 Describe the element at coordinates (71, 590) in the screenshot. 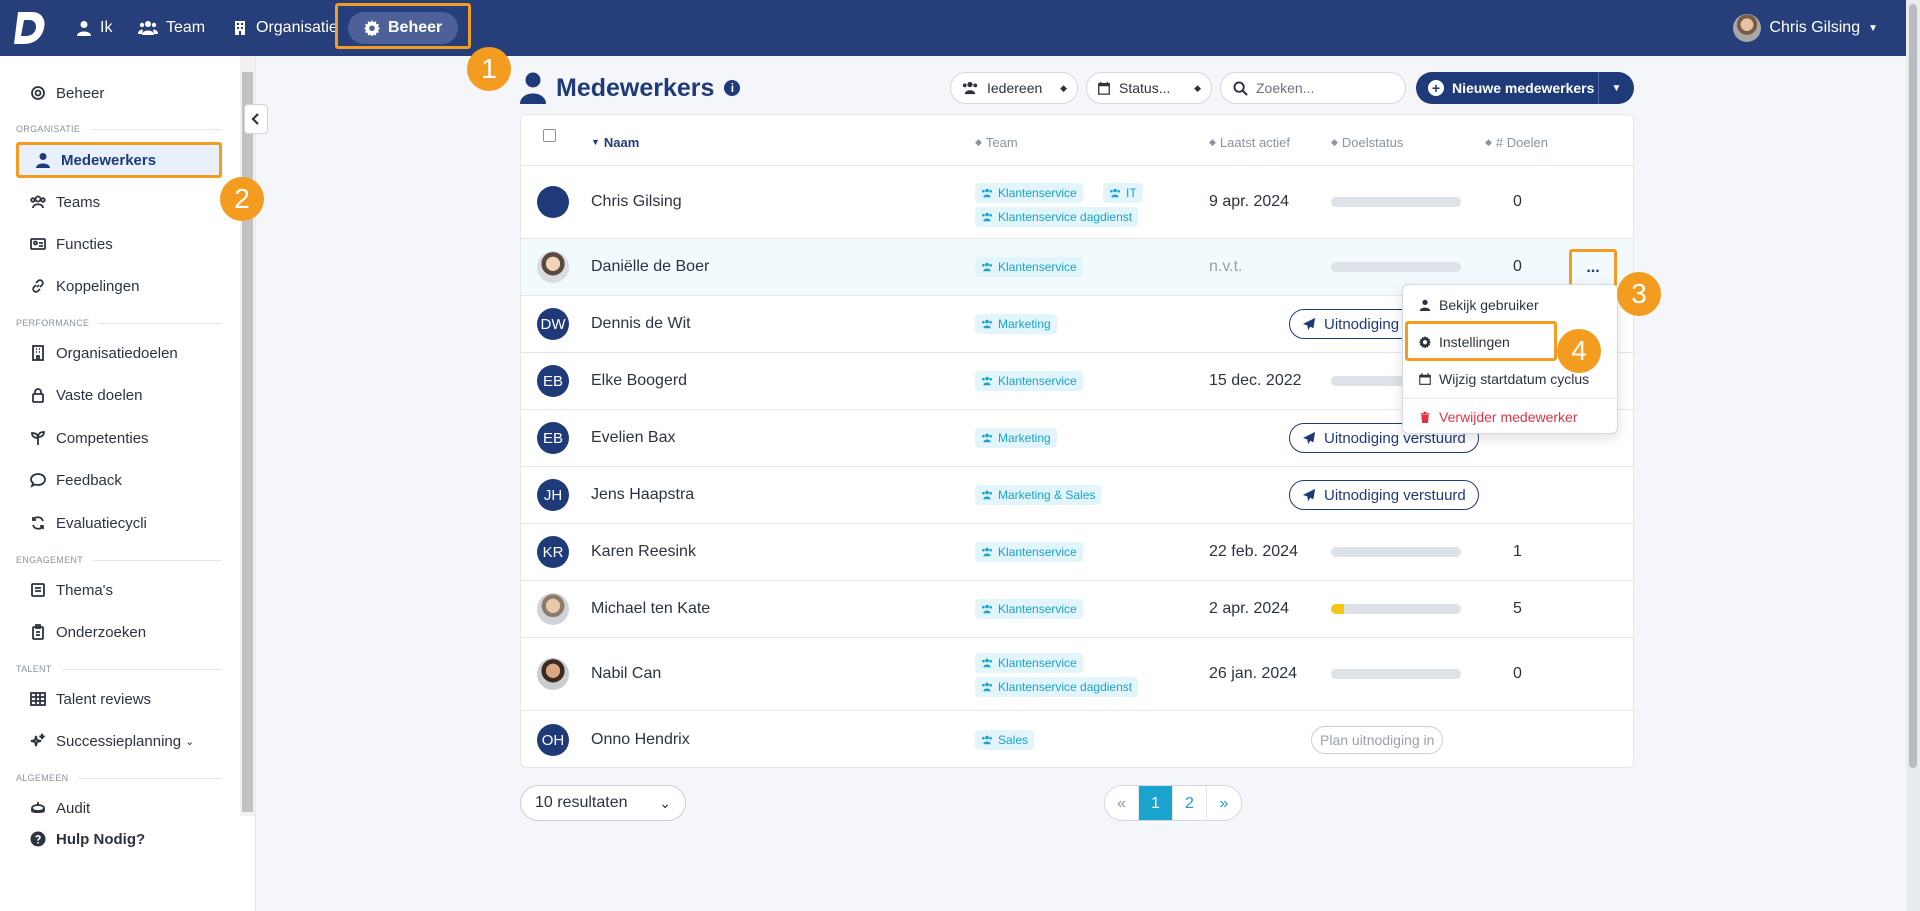

I see `sidebar-item-themas: Thema's` at that location.